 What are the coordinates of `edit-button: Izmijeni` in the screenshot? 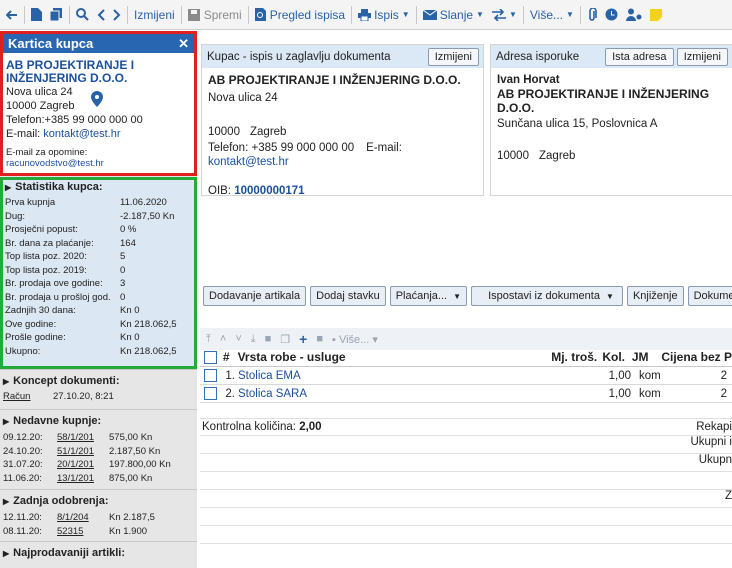 It's located at (154, 15).